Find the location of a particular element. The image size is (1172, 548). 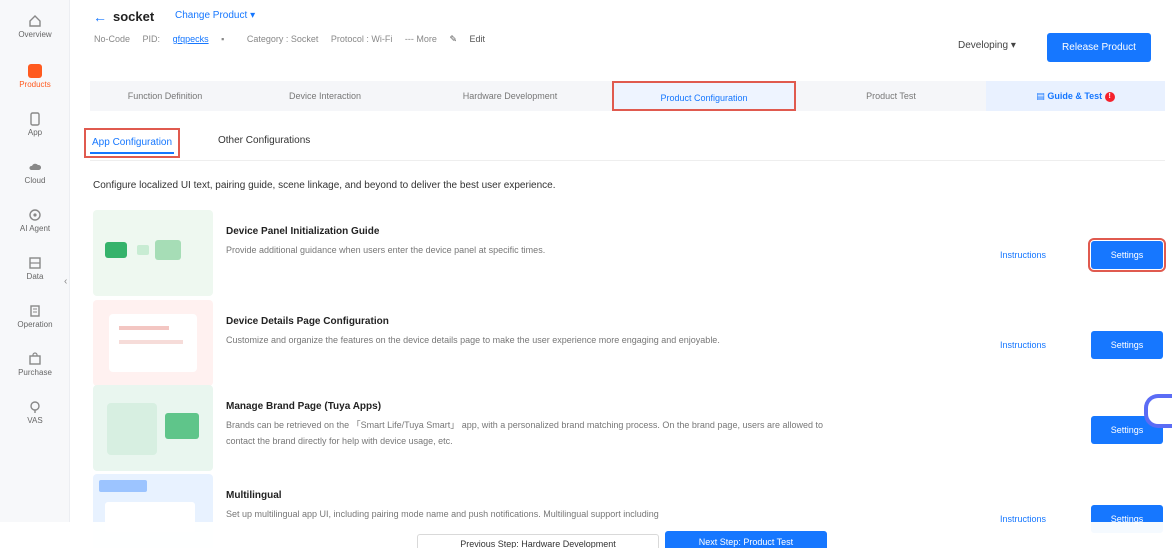

home-icon is located at coordinates (35, 21).